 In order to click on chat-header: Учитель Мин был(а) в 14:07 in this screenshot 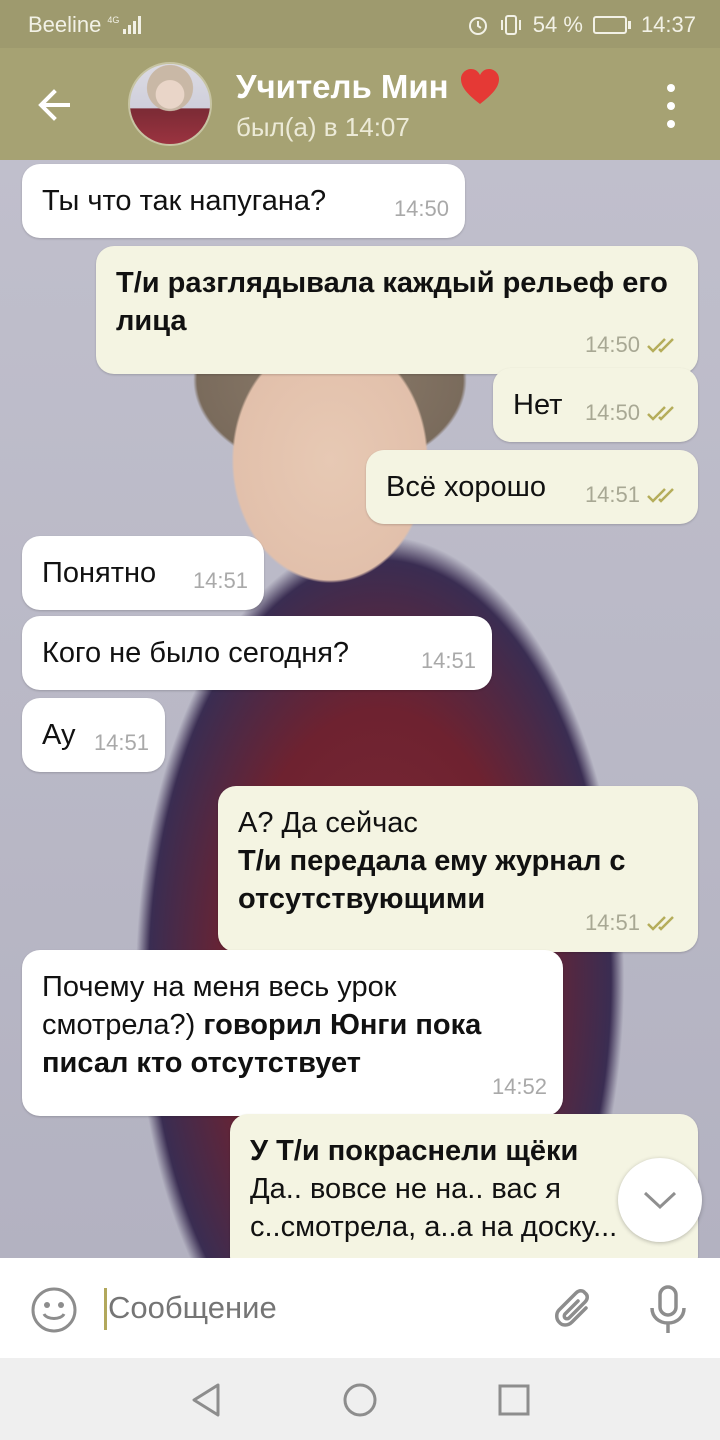, I will do `click(360, 104)`.